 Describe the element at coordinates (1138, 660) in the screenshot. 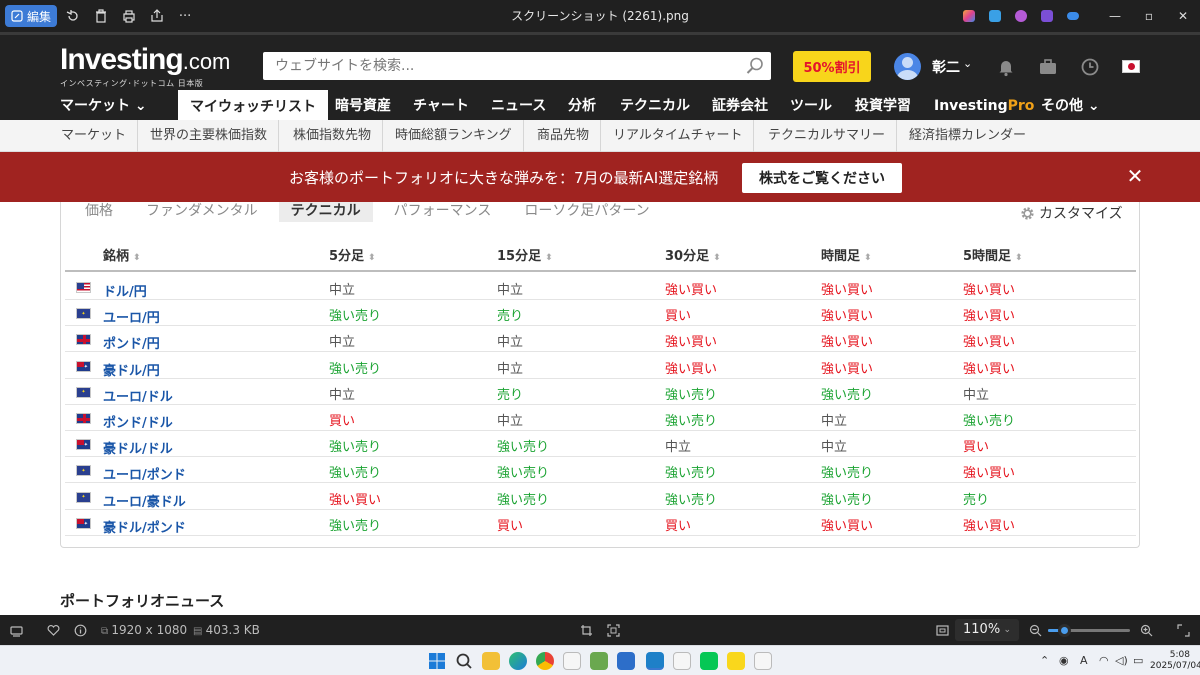

I see `battery-icon: ▭` at that location.